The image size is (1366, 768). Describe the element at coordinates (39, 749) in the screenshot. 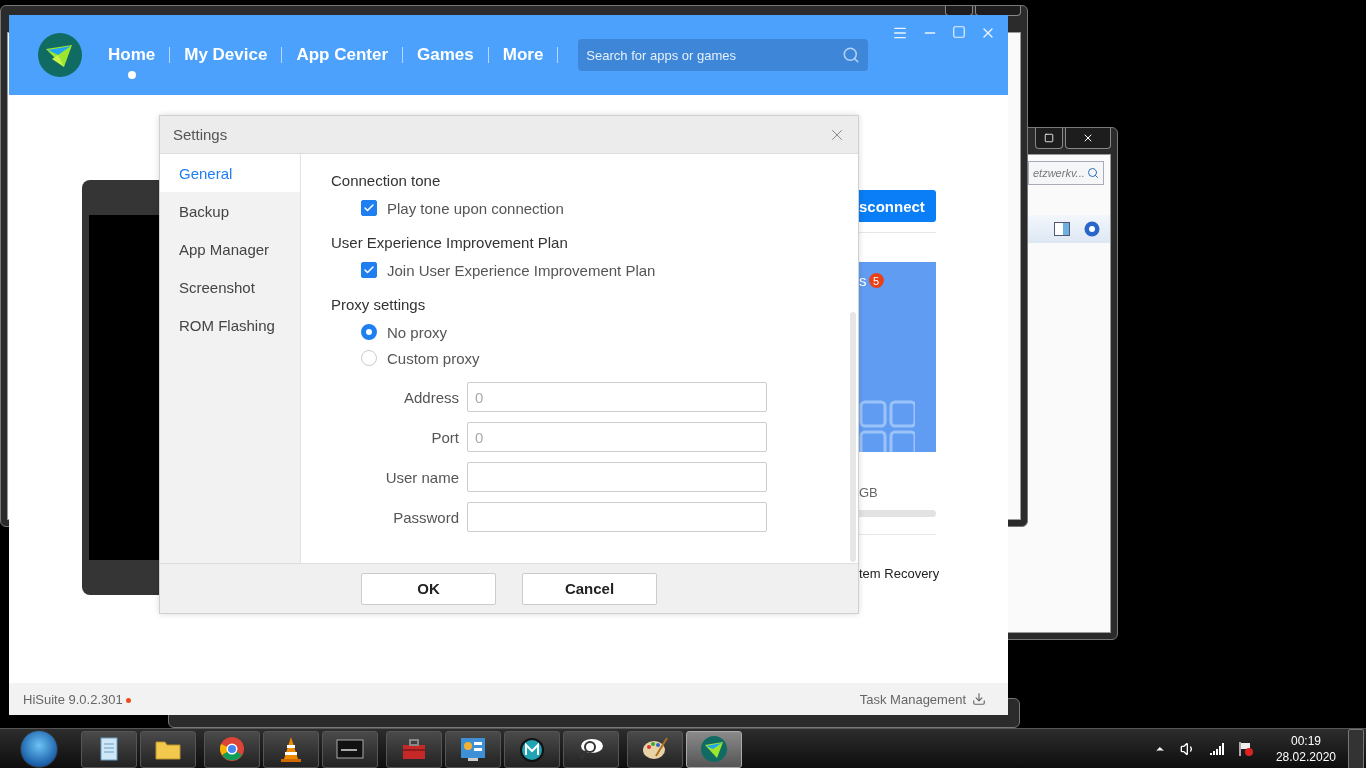

I see `start-button` at that location.